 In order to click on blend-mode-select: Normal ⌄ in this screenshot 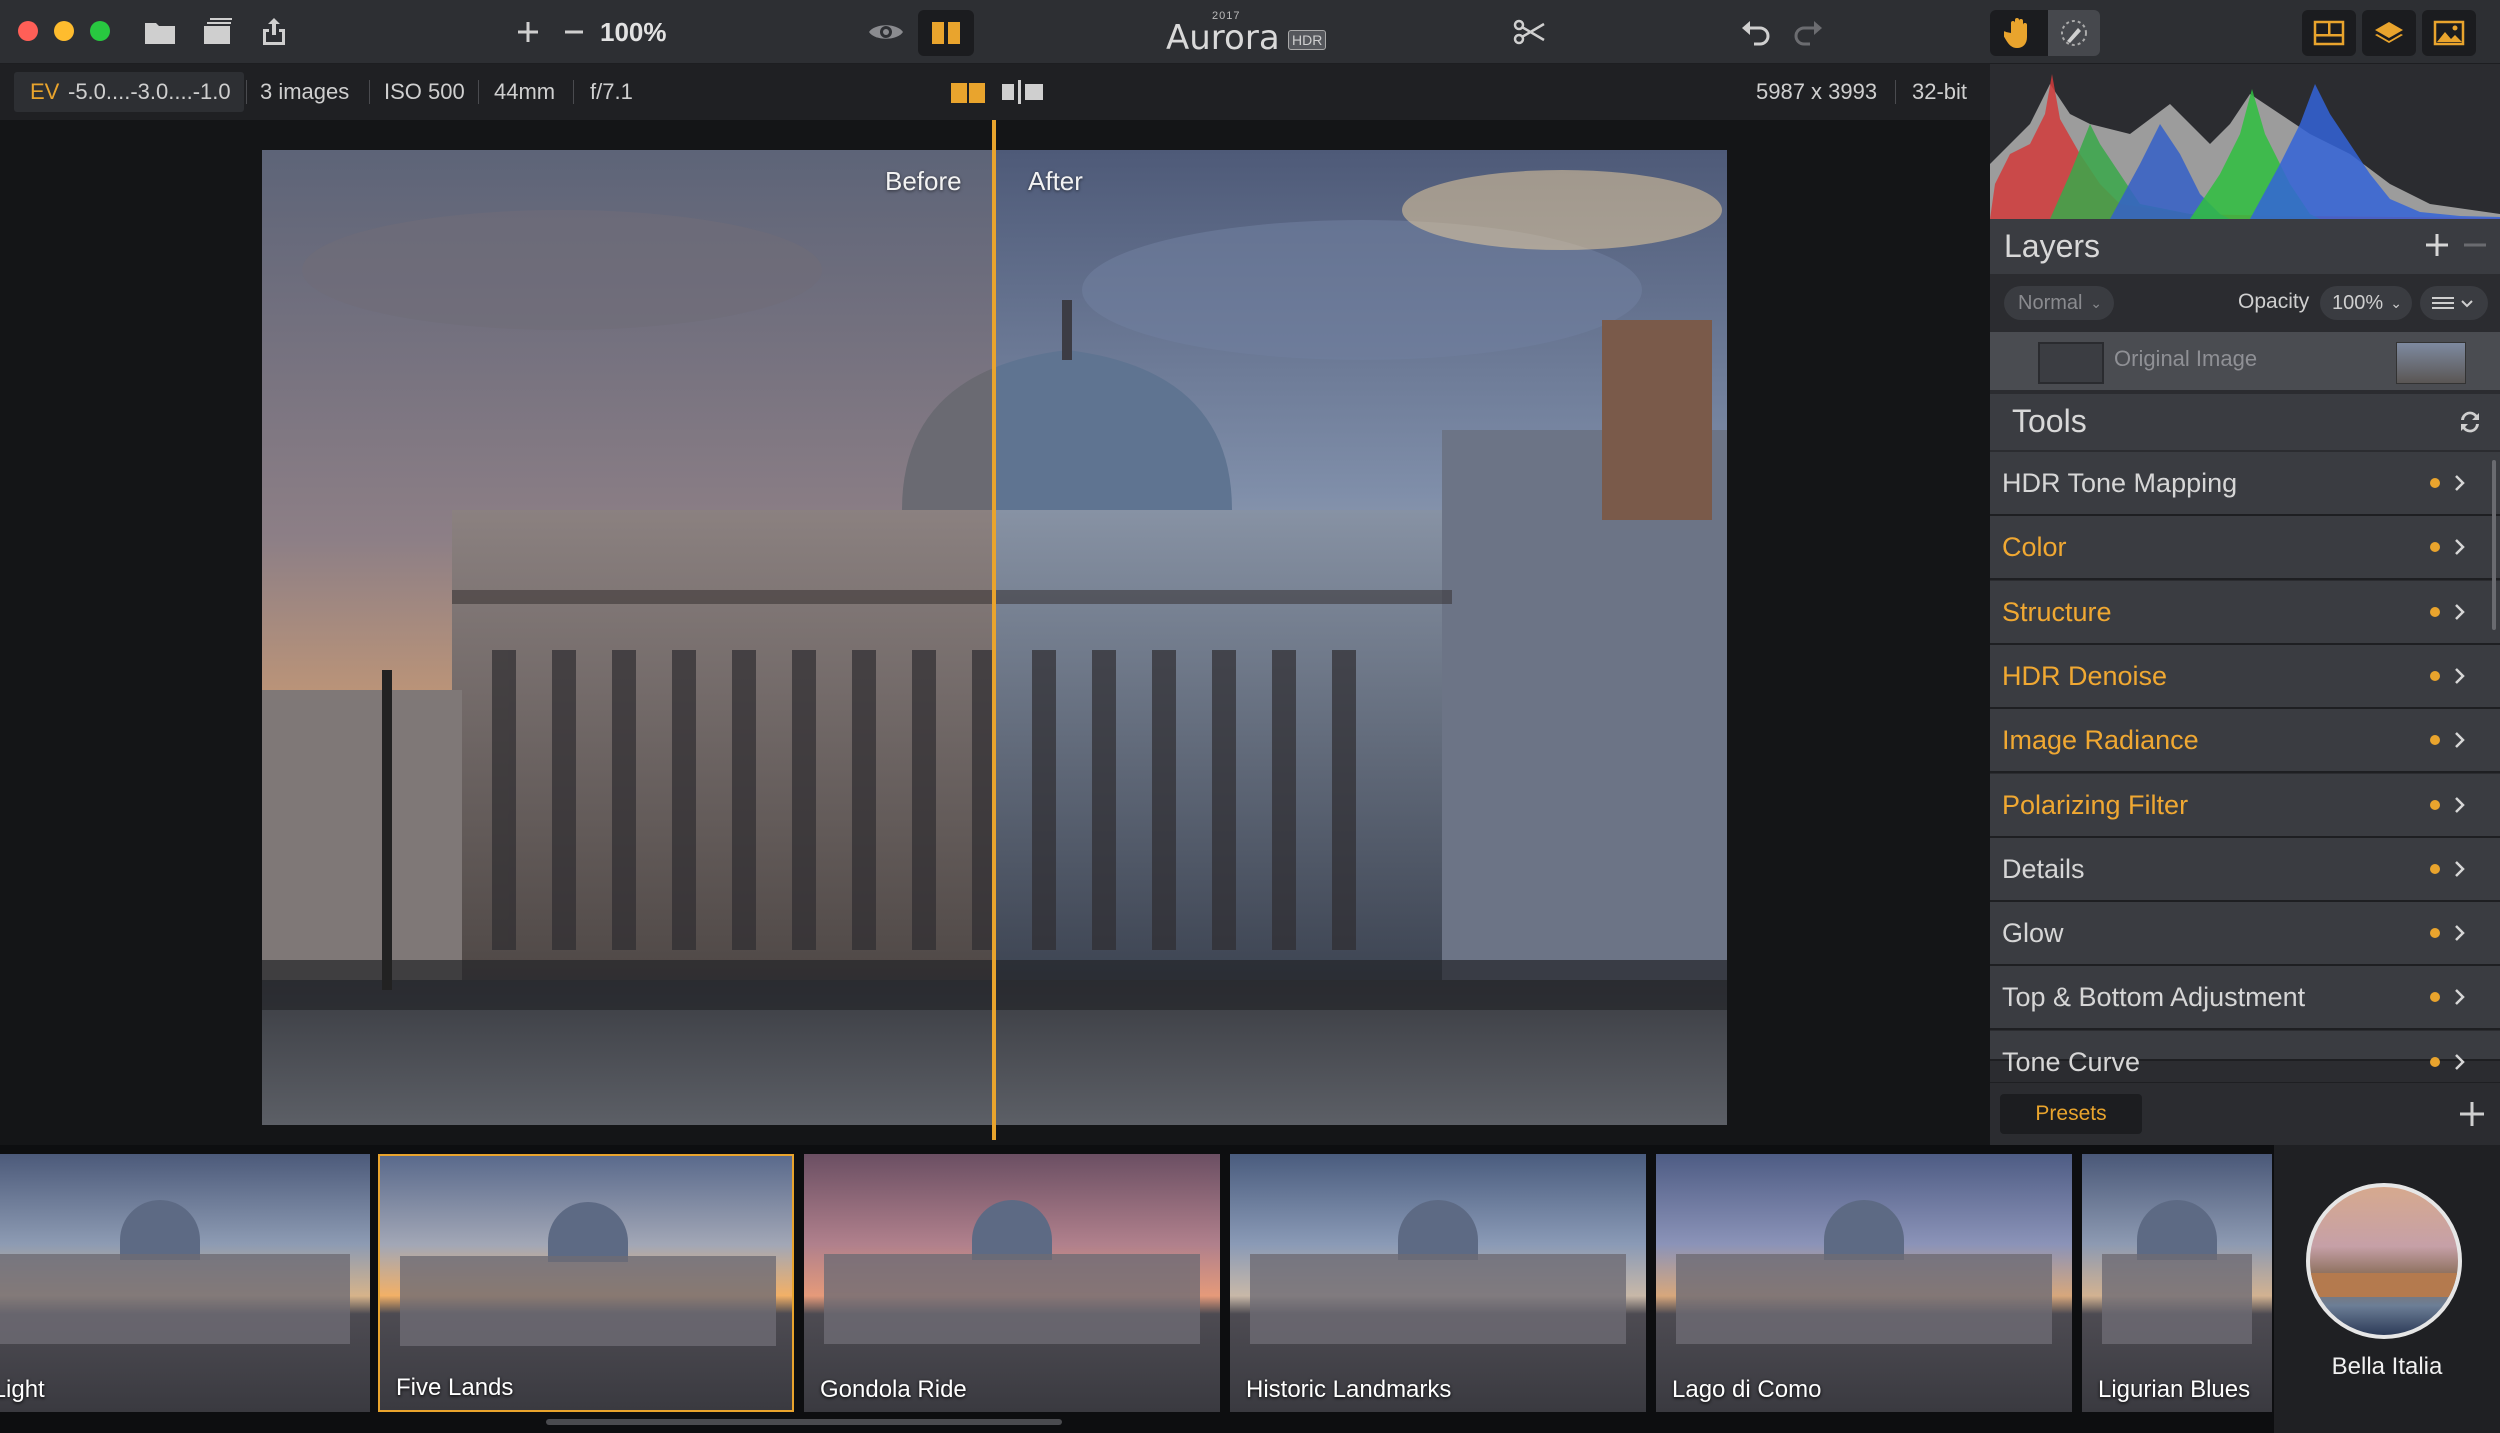, I will do `click(2059, 303)`.